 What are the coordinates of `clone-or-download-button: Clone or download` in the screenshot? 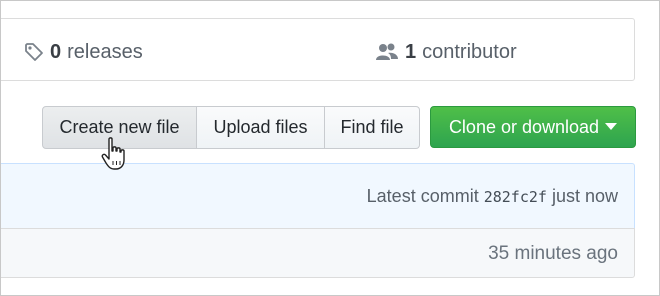 It's located at (533, 127).